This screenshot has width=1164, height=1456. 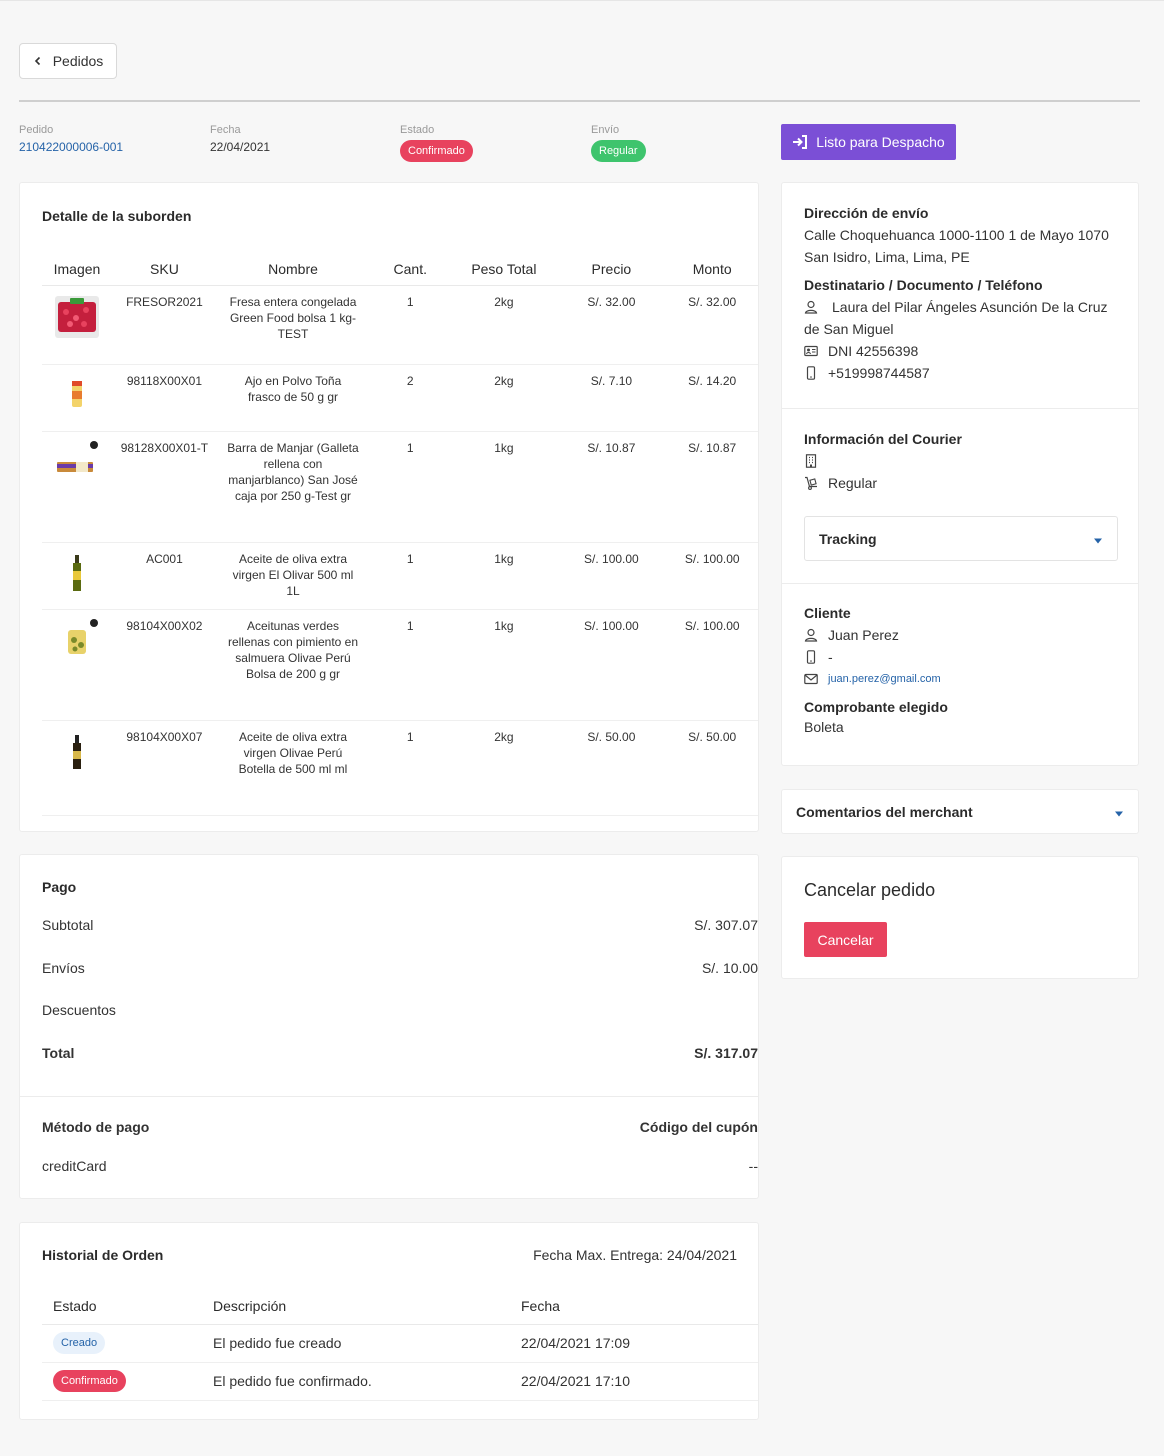 What do you see at coordinates (611, 325) in the screenshot?
I see `product-price: S/. 32.00` at bounding box center [611, 325].